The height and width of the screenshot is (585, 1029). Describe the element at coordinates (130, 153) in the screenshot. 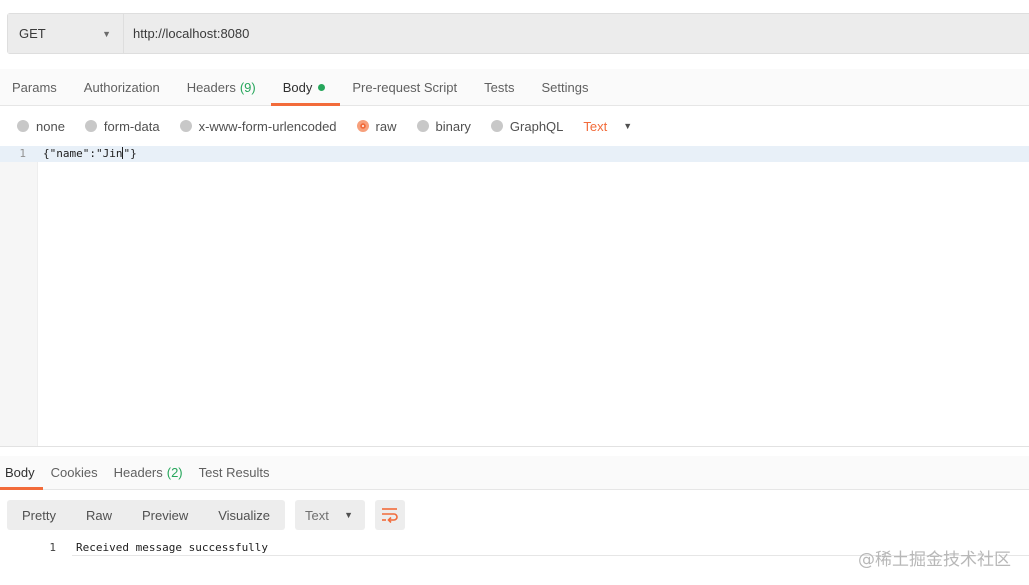

I see `code-text: "}` at that location.